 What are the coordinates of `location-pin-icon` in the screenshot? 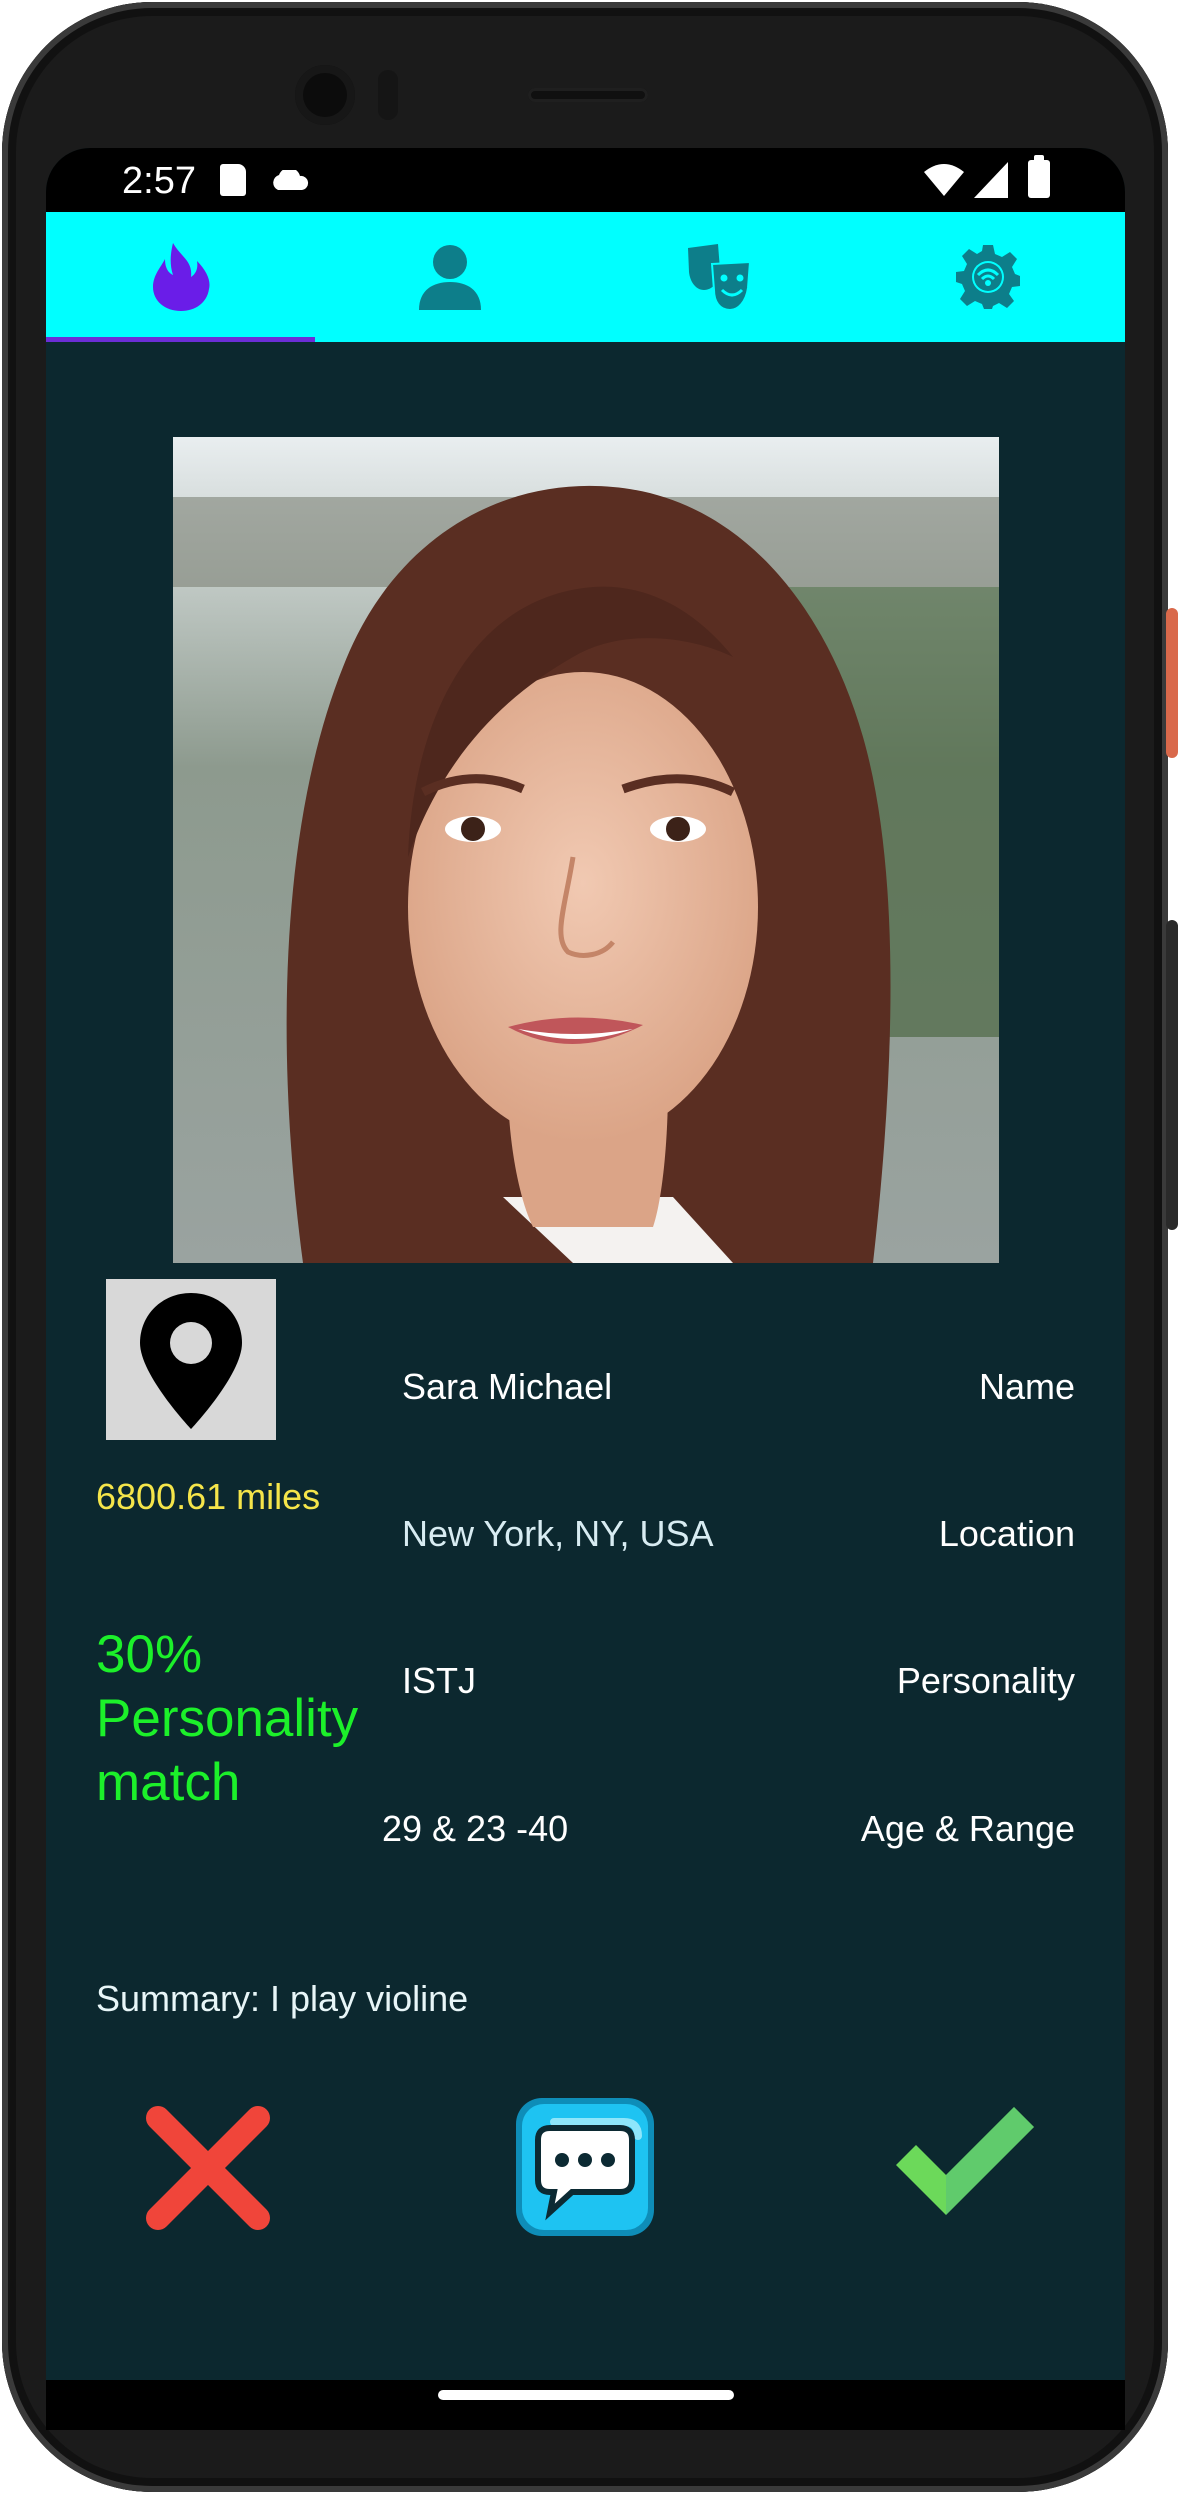 It's located at (191, 1361).